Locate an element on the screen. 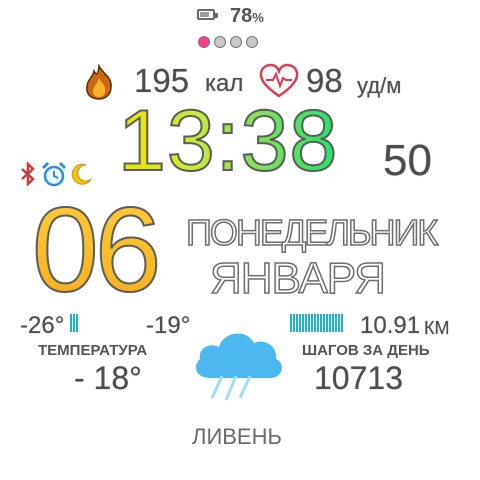 The width and height of the screenshot is (480, 480). distance-value: 10.91 is located at coordinates (390, 325).